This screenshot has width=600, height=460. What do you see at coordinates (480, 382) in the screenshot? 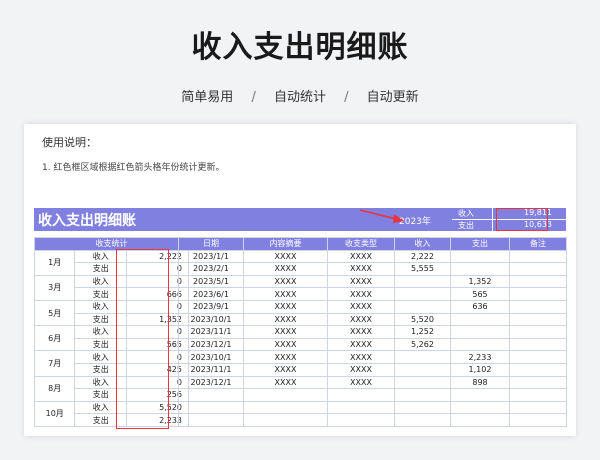
I see `table-cell: 898` at bounding box center [480, 382].